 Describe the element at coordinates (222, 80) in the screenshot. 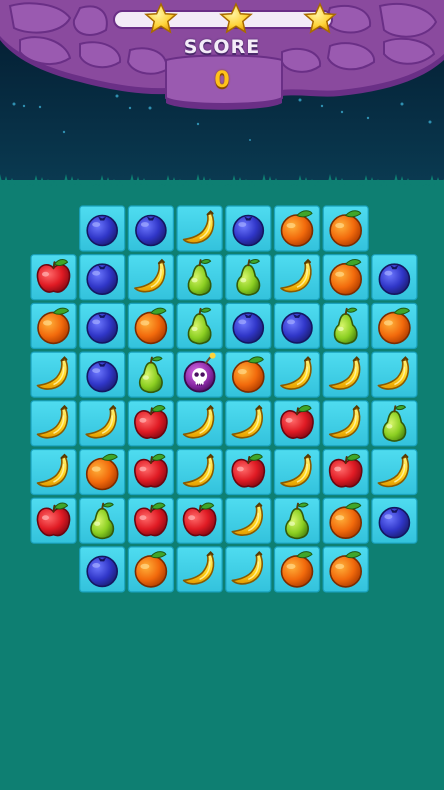

I see `score-value: 0` at that location.